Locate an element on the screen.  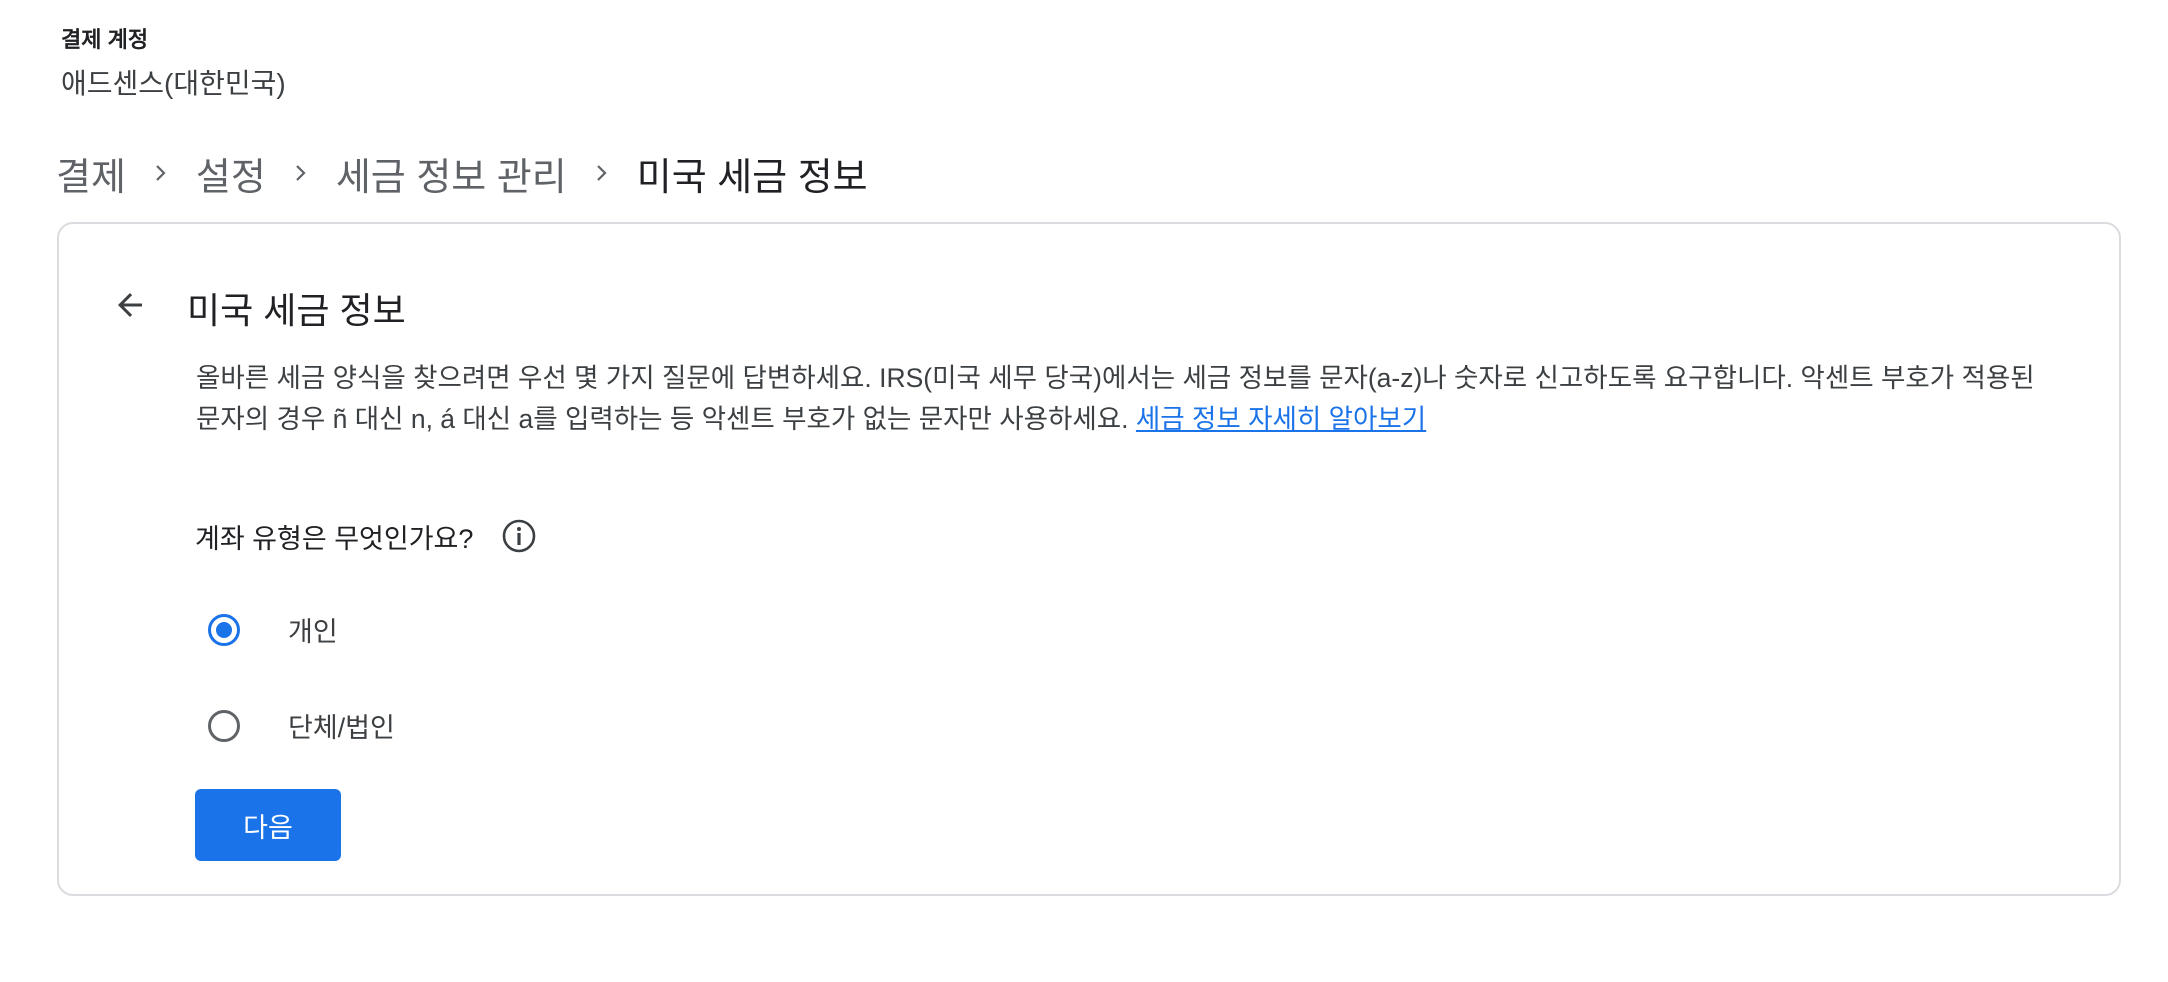
info-icon is located at coordinates (519, 536).